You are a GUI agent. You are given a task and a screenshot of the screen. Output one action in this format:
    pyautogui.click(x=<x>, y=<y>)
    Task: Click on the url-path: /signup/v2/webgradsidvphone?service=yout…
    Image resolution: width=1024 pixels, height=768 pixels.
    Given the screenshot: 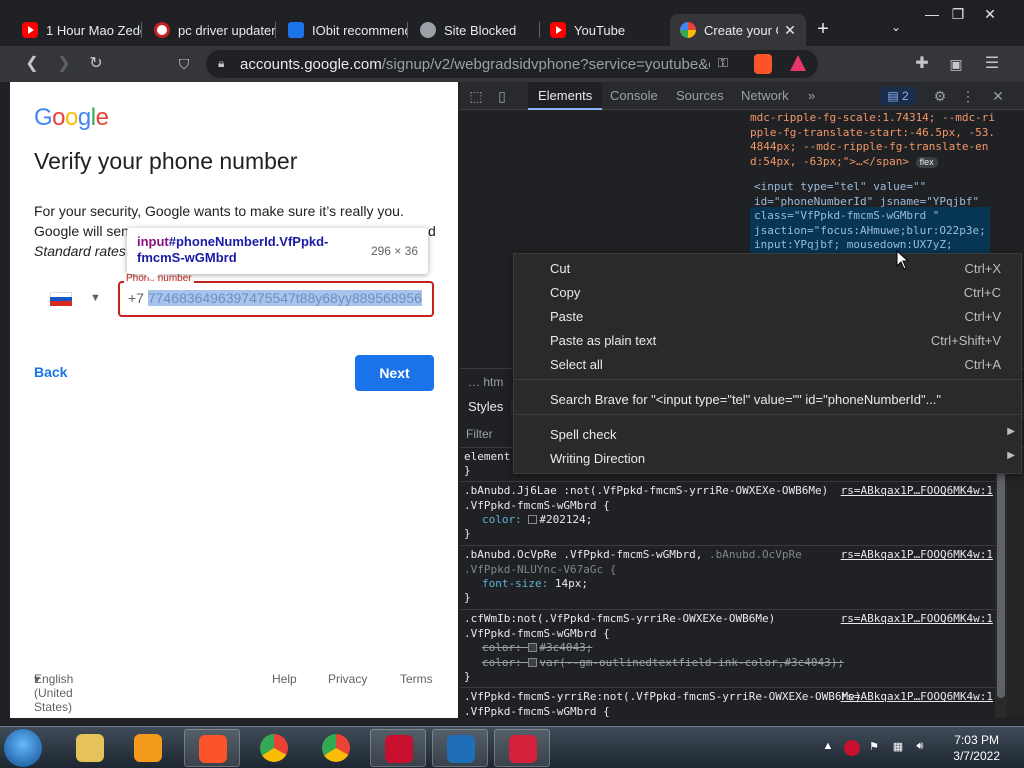 What is the action you would take?
    pyautogui.click(x=545, y=64)
    